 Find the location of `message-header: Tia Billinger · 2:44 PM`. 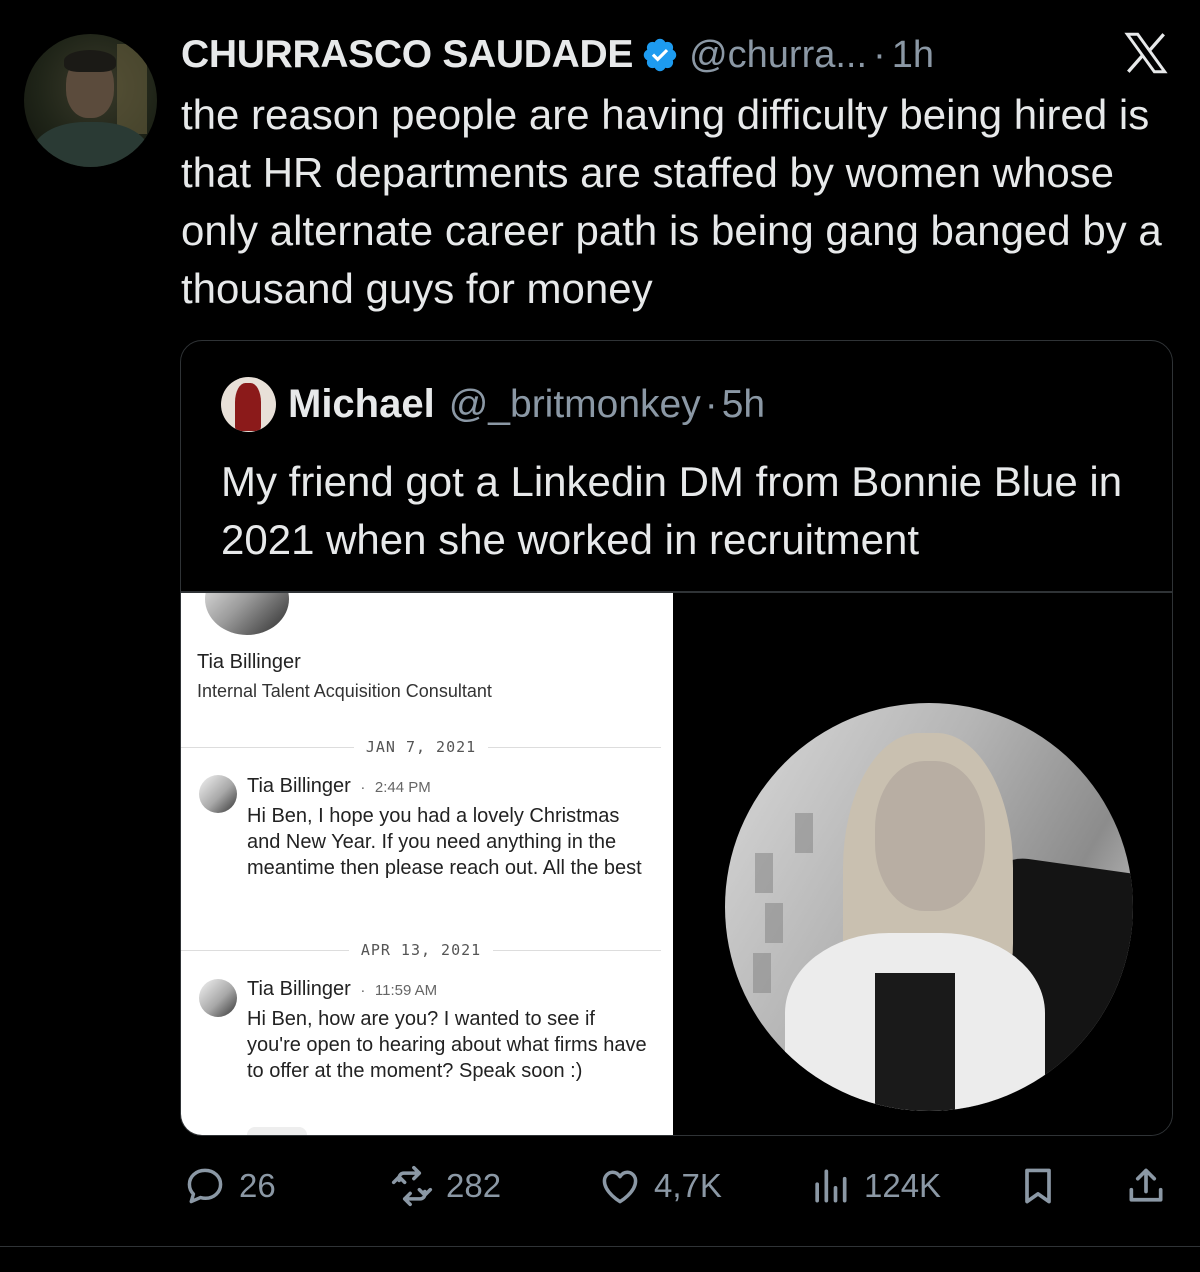

message-header: Tia Billinger · 2:44 PM is located at coordinates (339, 786).